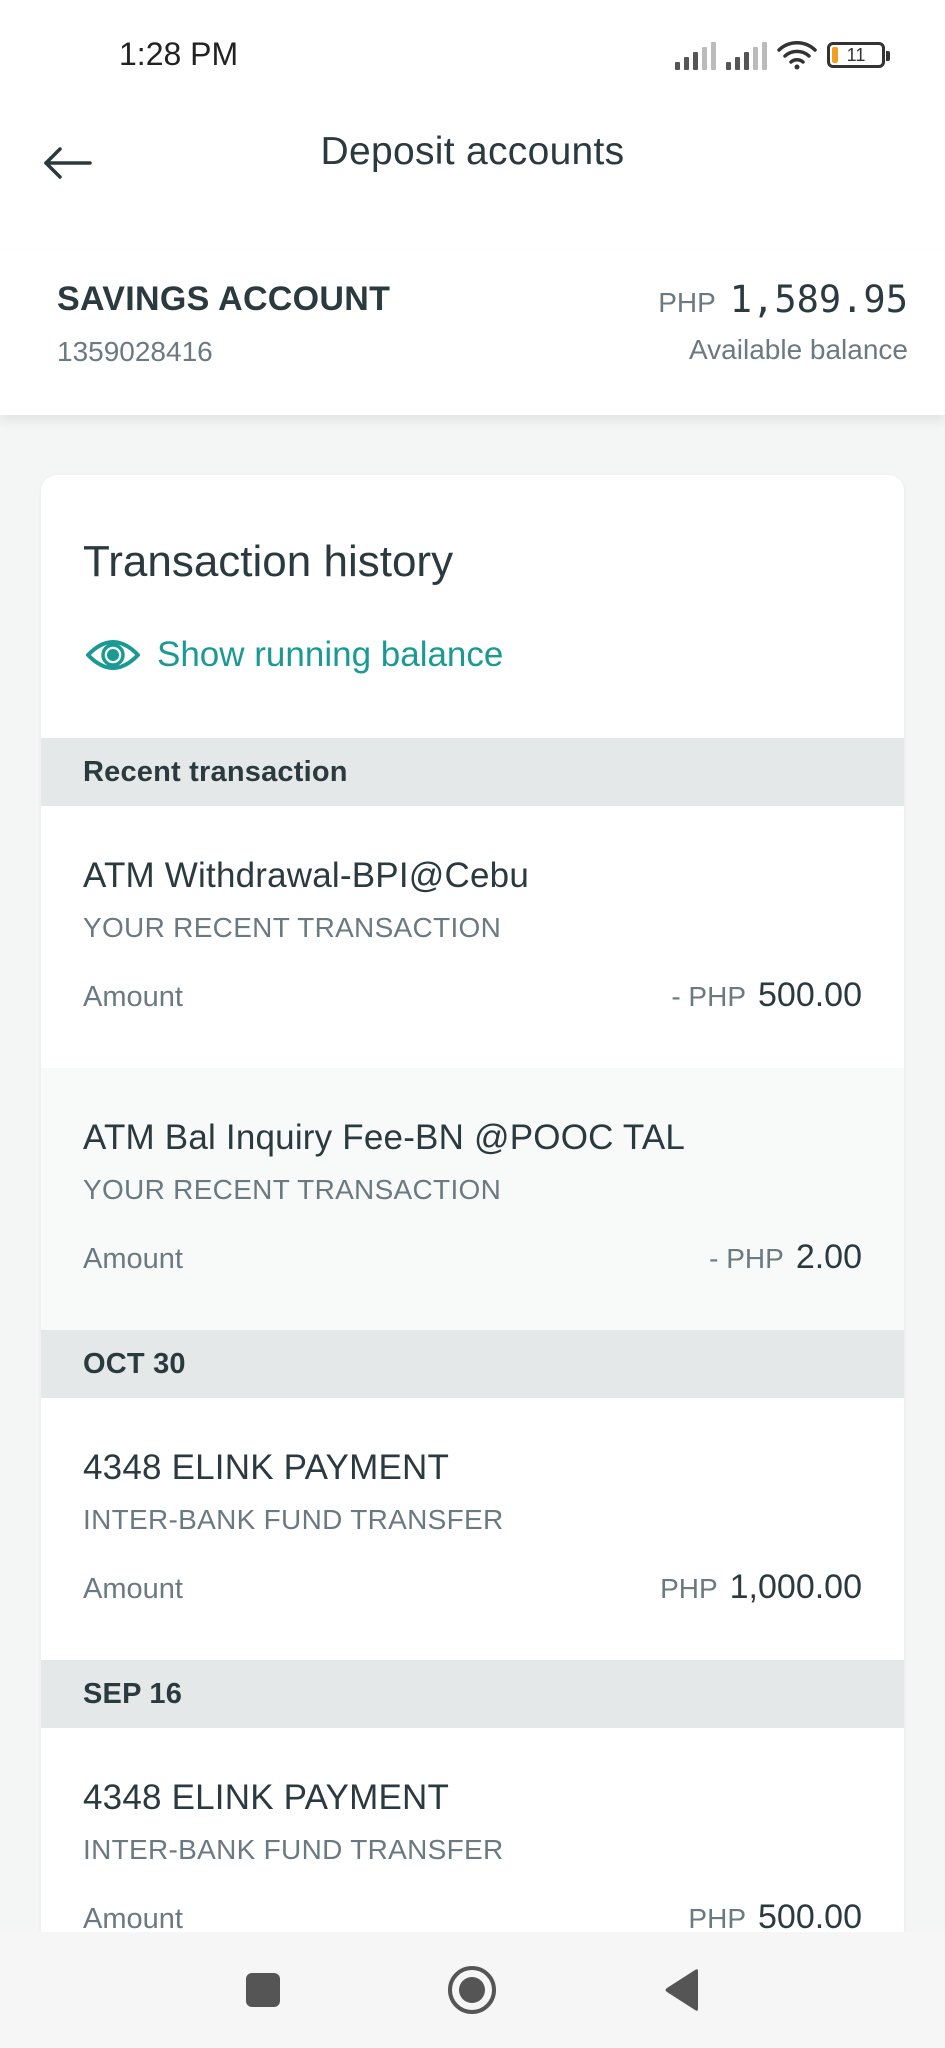 This screenshot has height=2048, width=945. I want to click on battery-level: 11, so click(856, 54).